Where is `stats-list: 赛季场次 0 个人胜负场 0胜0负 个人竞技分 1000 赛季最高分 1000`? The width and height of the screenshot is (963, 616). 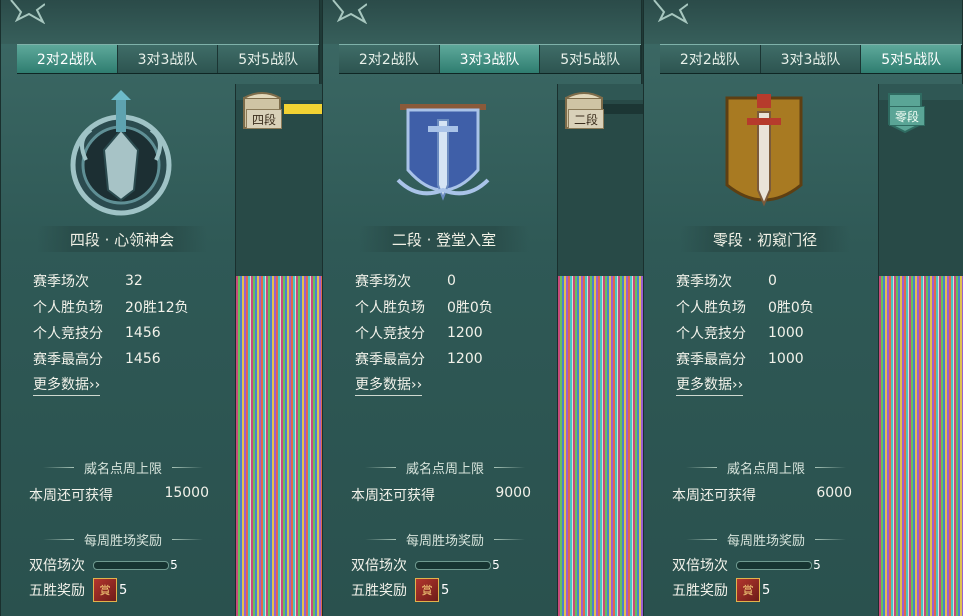 stats-list: 赛季场次 0 个人胜负场 0胜0负 个人竞技分 1000 赛季最高分 1000 is located at coordinates (766, 320).